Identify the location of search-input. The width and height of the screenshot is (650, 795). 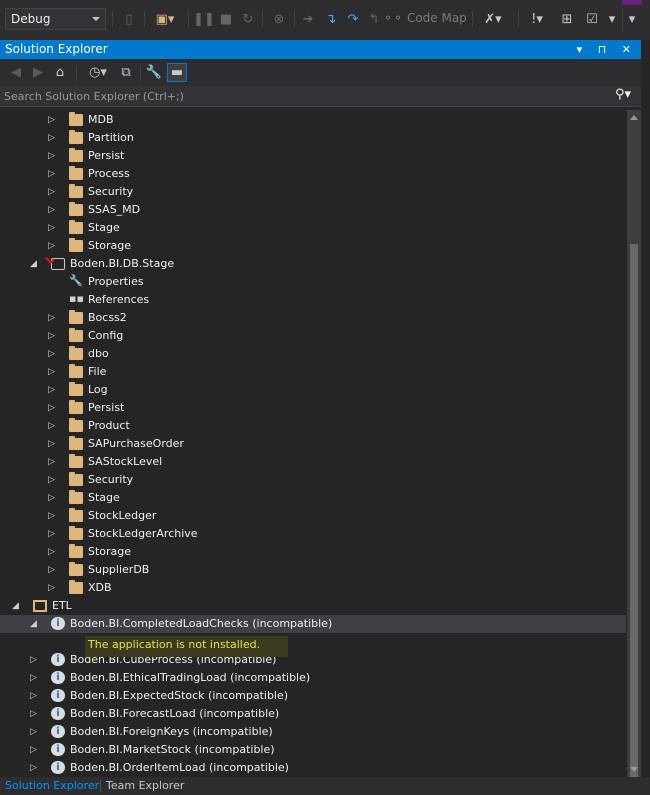
(299, 96).